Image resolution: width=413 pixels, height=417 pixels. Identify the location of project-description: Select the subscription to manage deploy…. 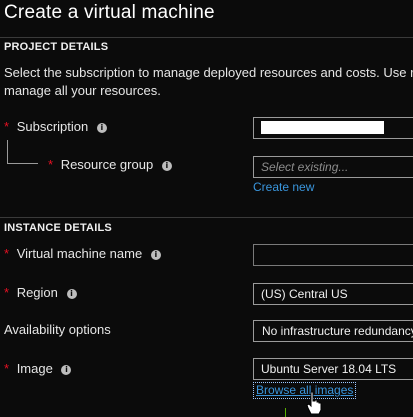
(208, 82).